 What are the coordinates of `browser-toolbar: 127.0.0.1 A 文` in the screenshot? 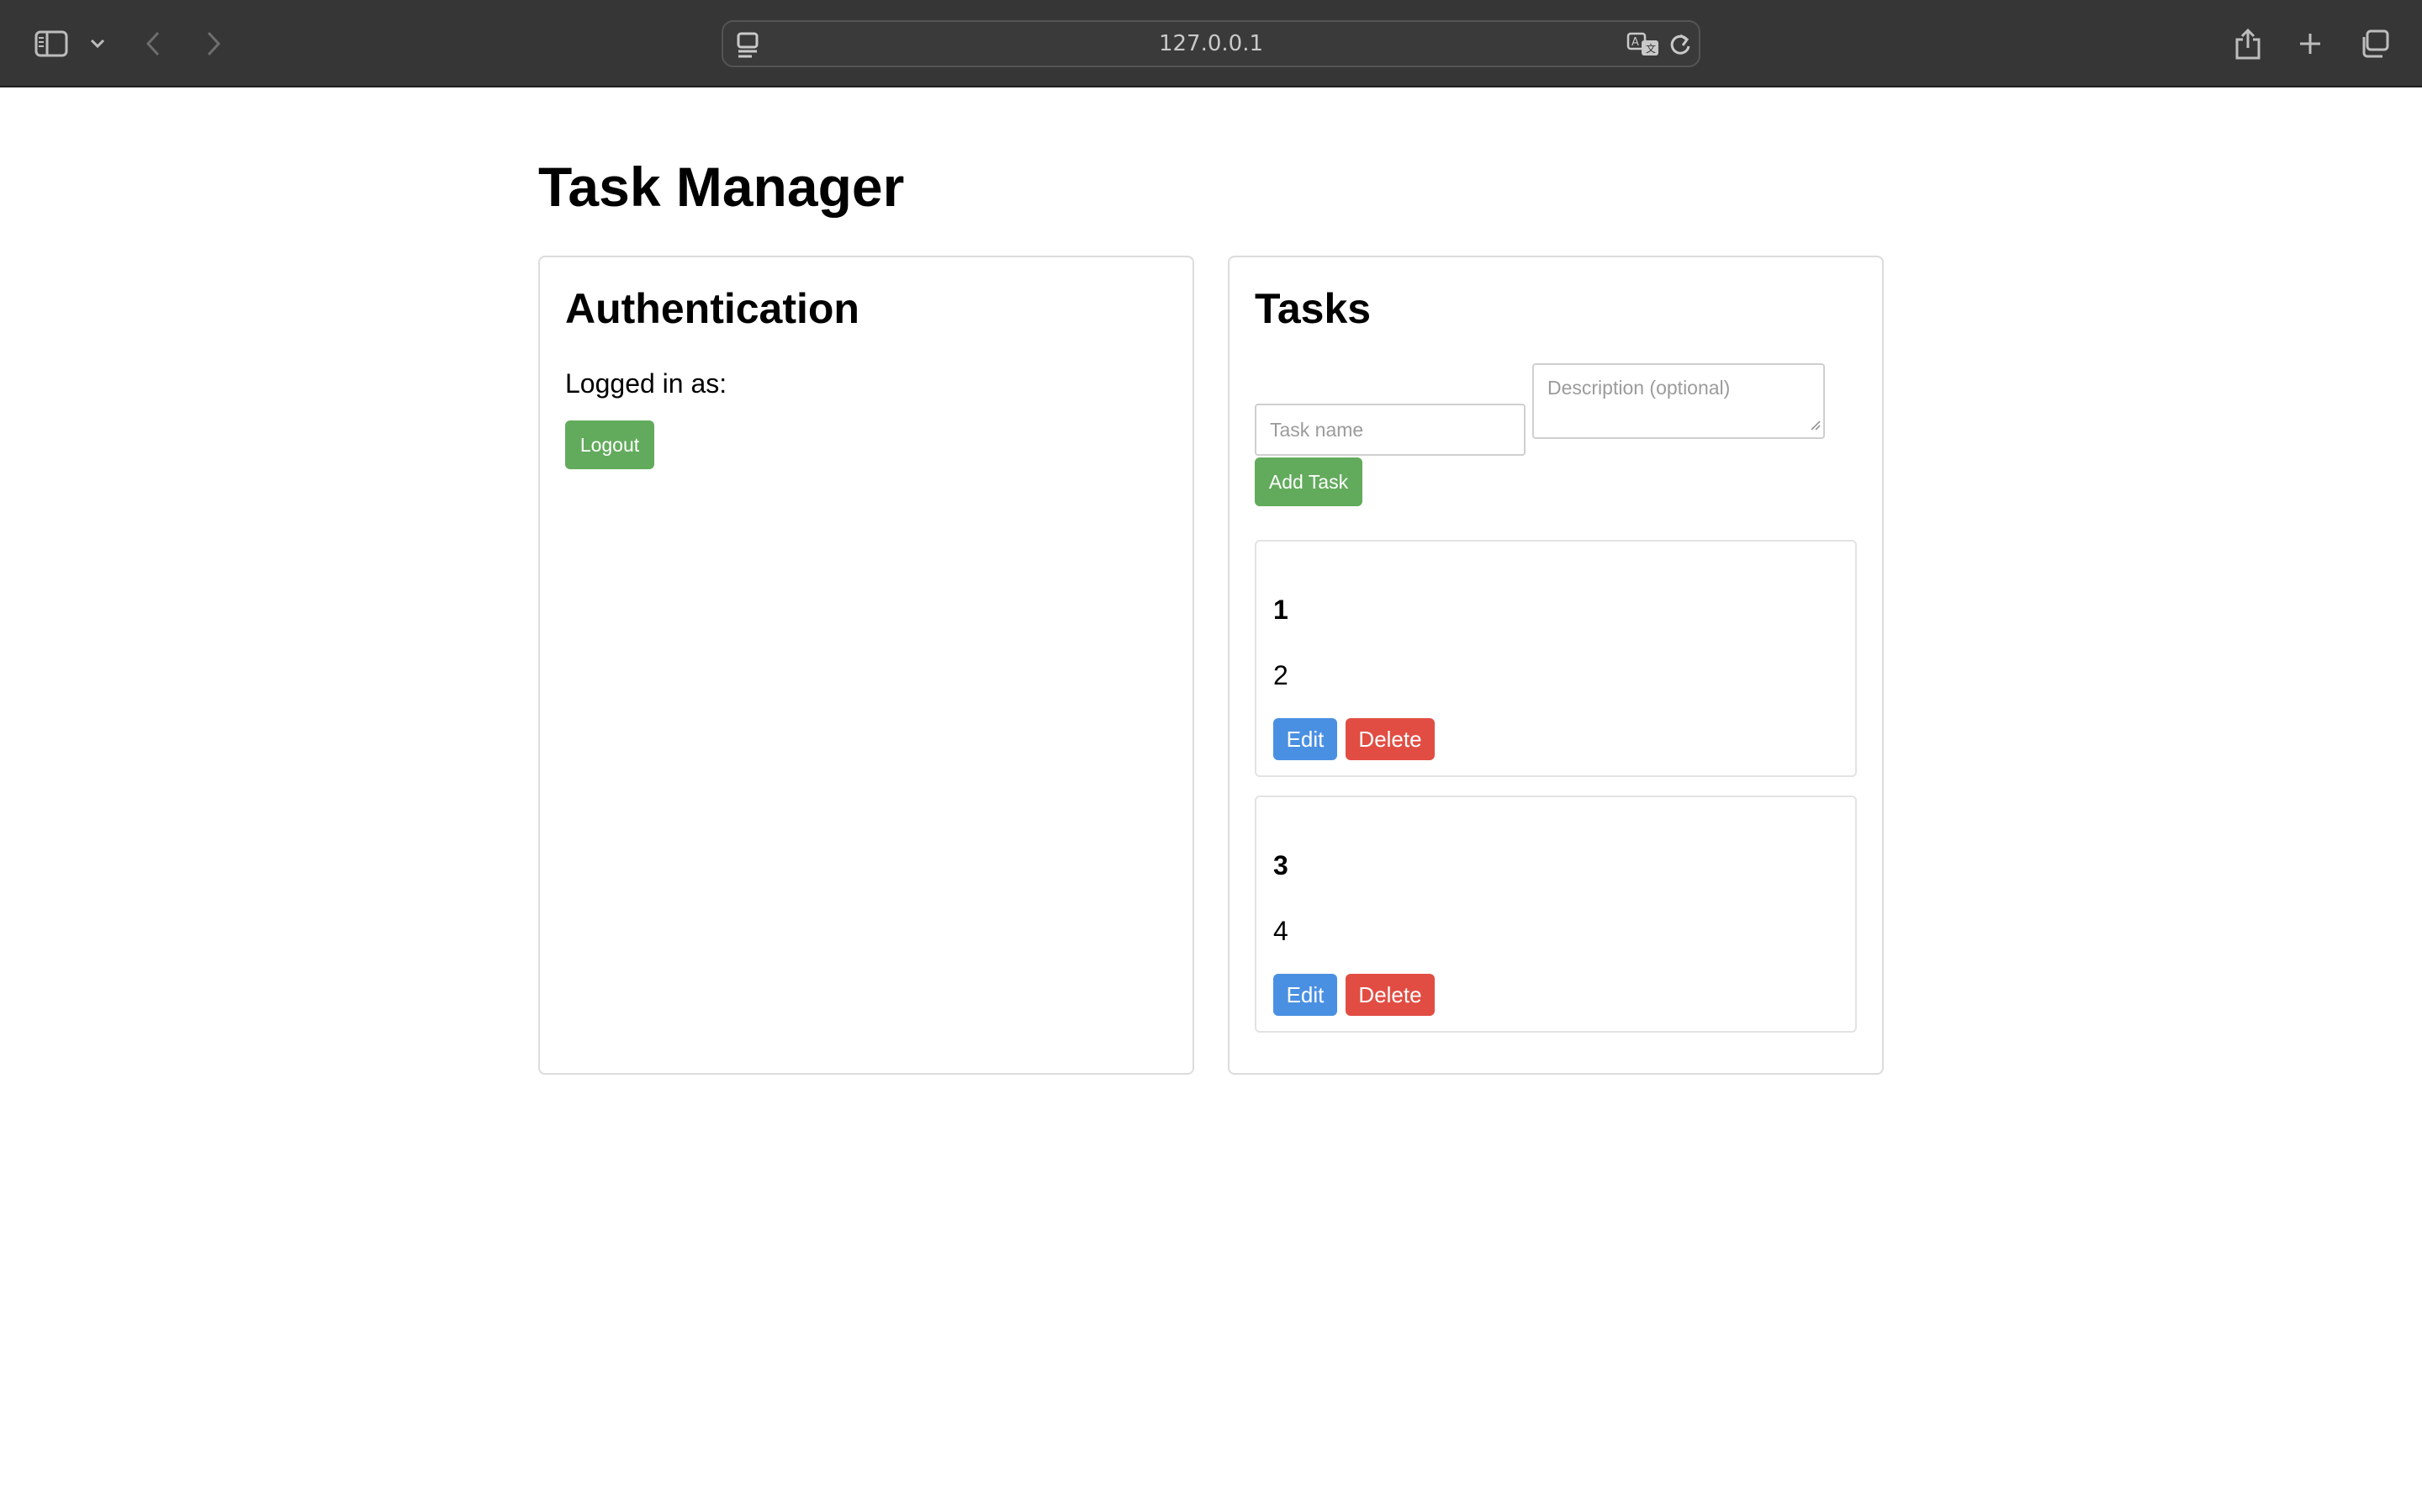 It's located at (1211, 43).